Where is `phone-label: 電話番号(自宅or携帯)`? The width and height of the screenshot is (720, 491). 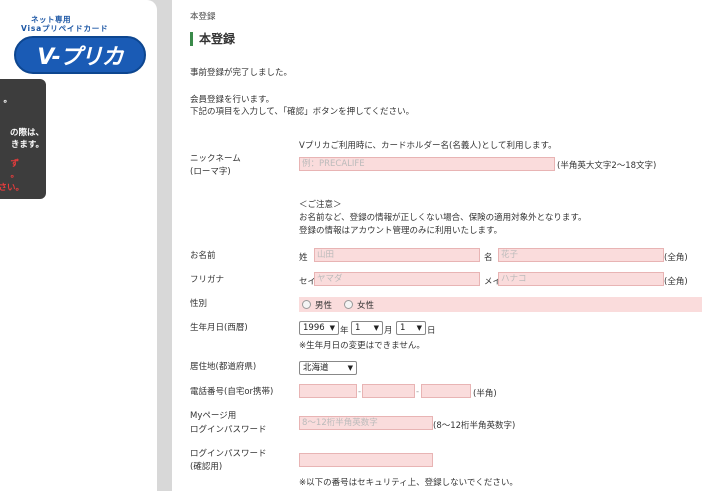
phone-label: 電話番号(自宅or携帯) is located at coordinates (232, 392).